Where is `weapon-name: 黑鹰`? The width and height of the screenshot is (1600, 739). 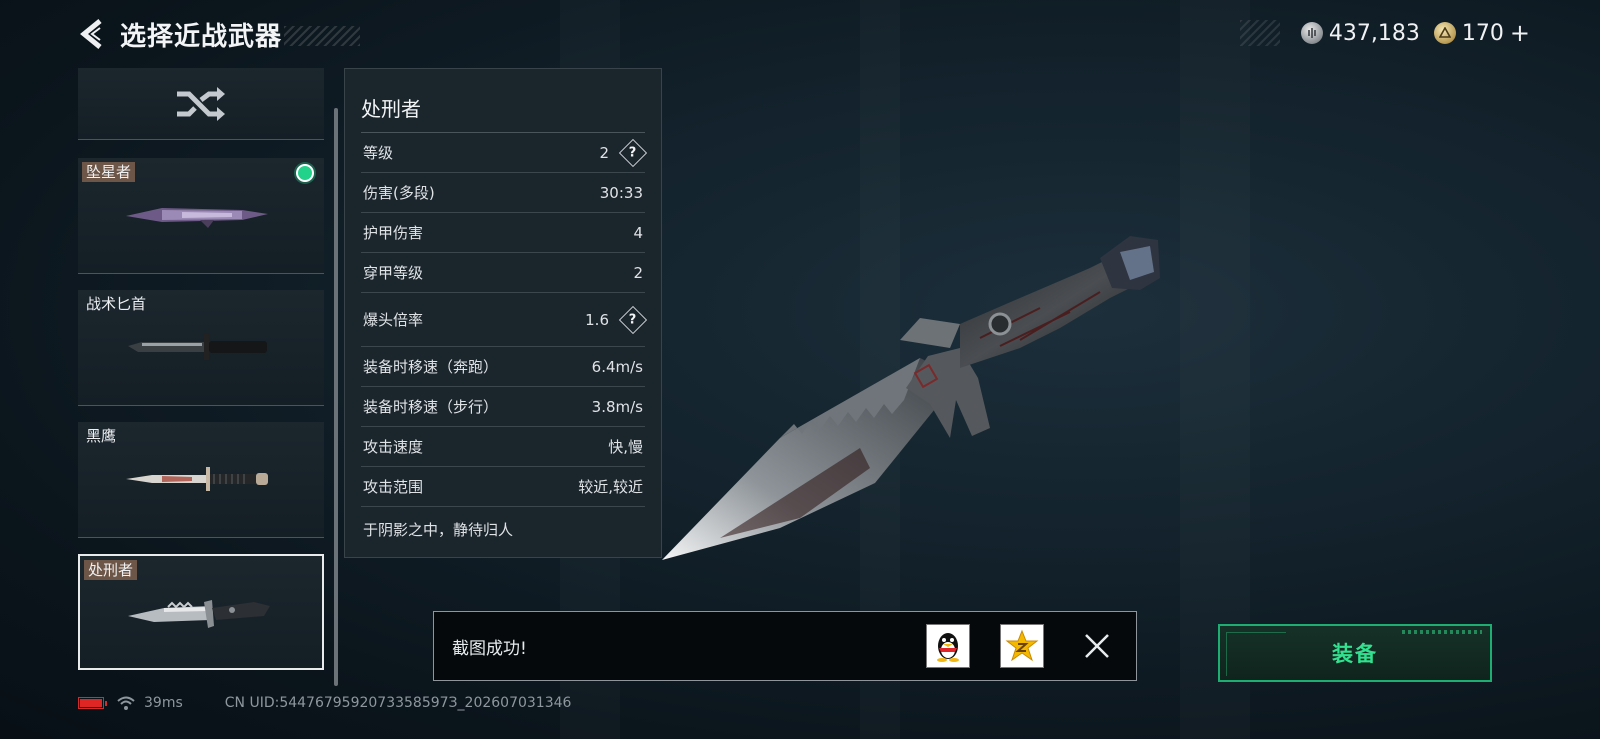 weapon-name: 黑鹰 is located at coordinates (101, 436).